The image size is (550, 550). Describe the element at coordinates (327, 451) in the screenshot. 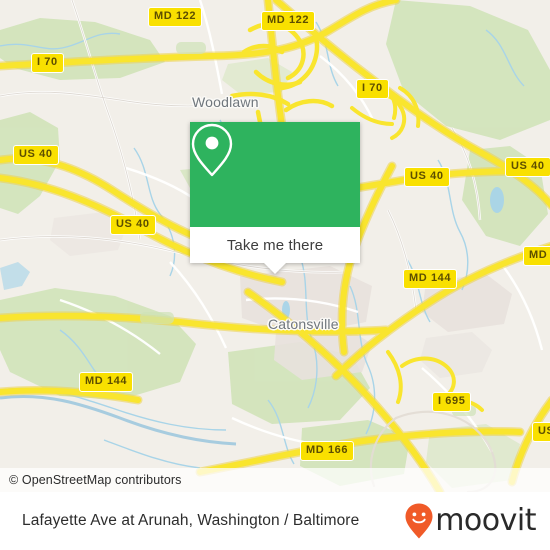

I see `highway-shield-md166: MD 166` at that location.